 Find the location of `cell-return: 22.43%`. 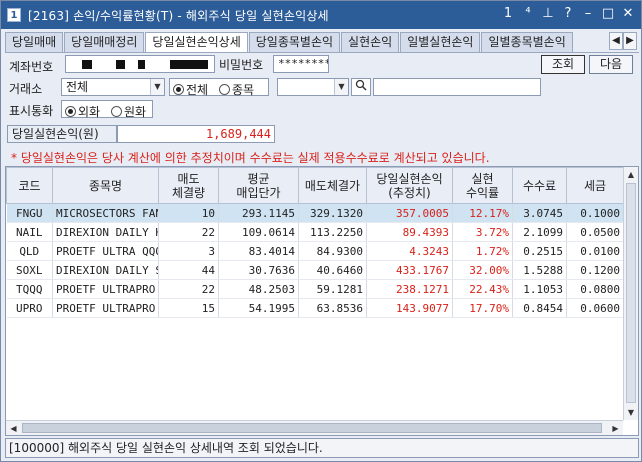

cell-return: 22.43% is located at coordinates (482, 289).